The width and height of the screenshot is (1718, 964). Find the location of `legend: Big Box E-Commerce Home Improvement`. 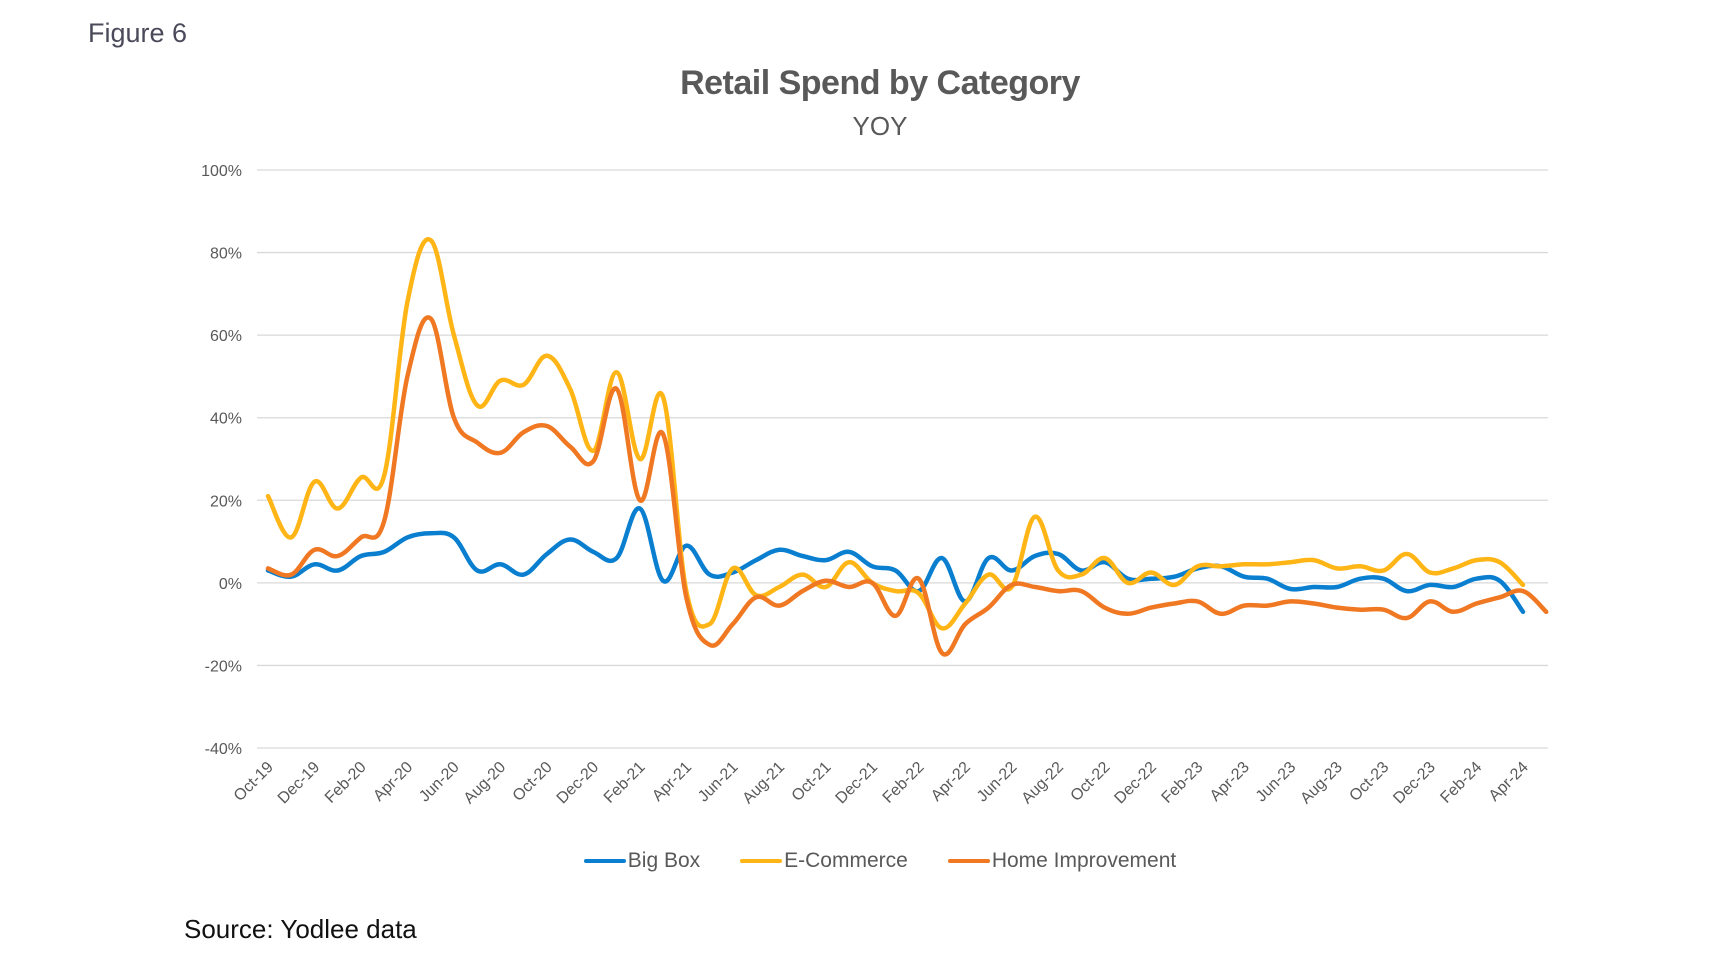

legend: Big Box E-Commerce Home Improvement is located at coordinates (859, 861).